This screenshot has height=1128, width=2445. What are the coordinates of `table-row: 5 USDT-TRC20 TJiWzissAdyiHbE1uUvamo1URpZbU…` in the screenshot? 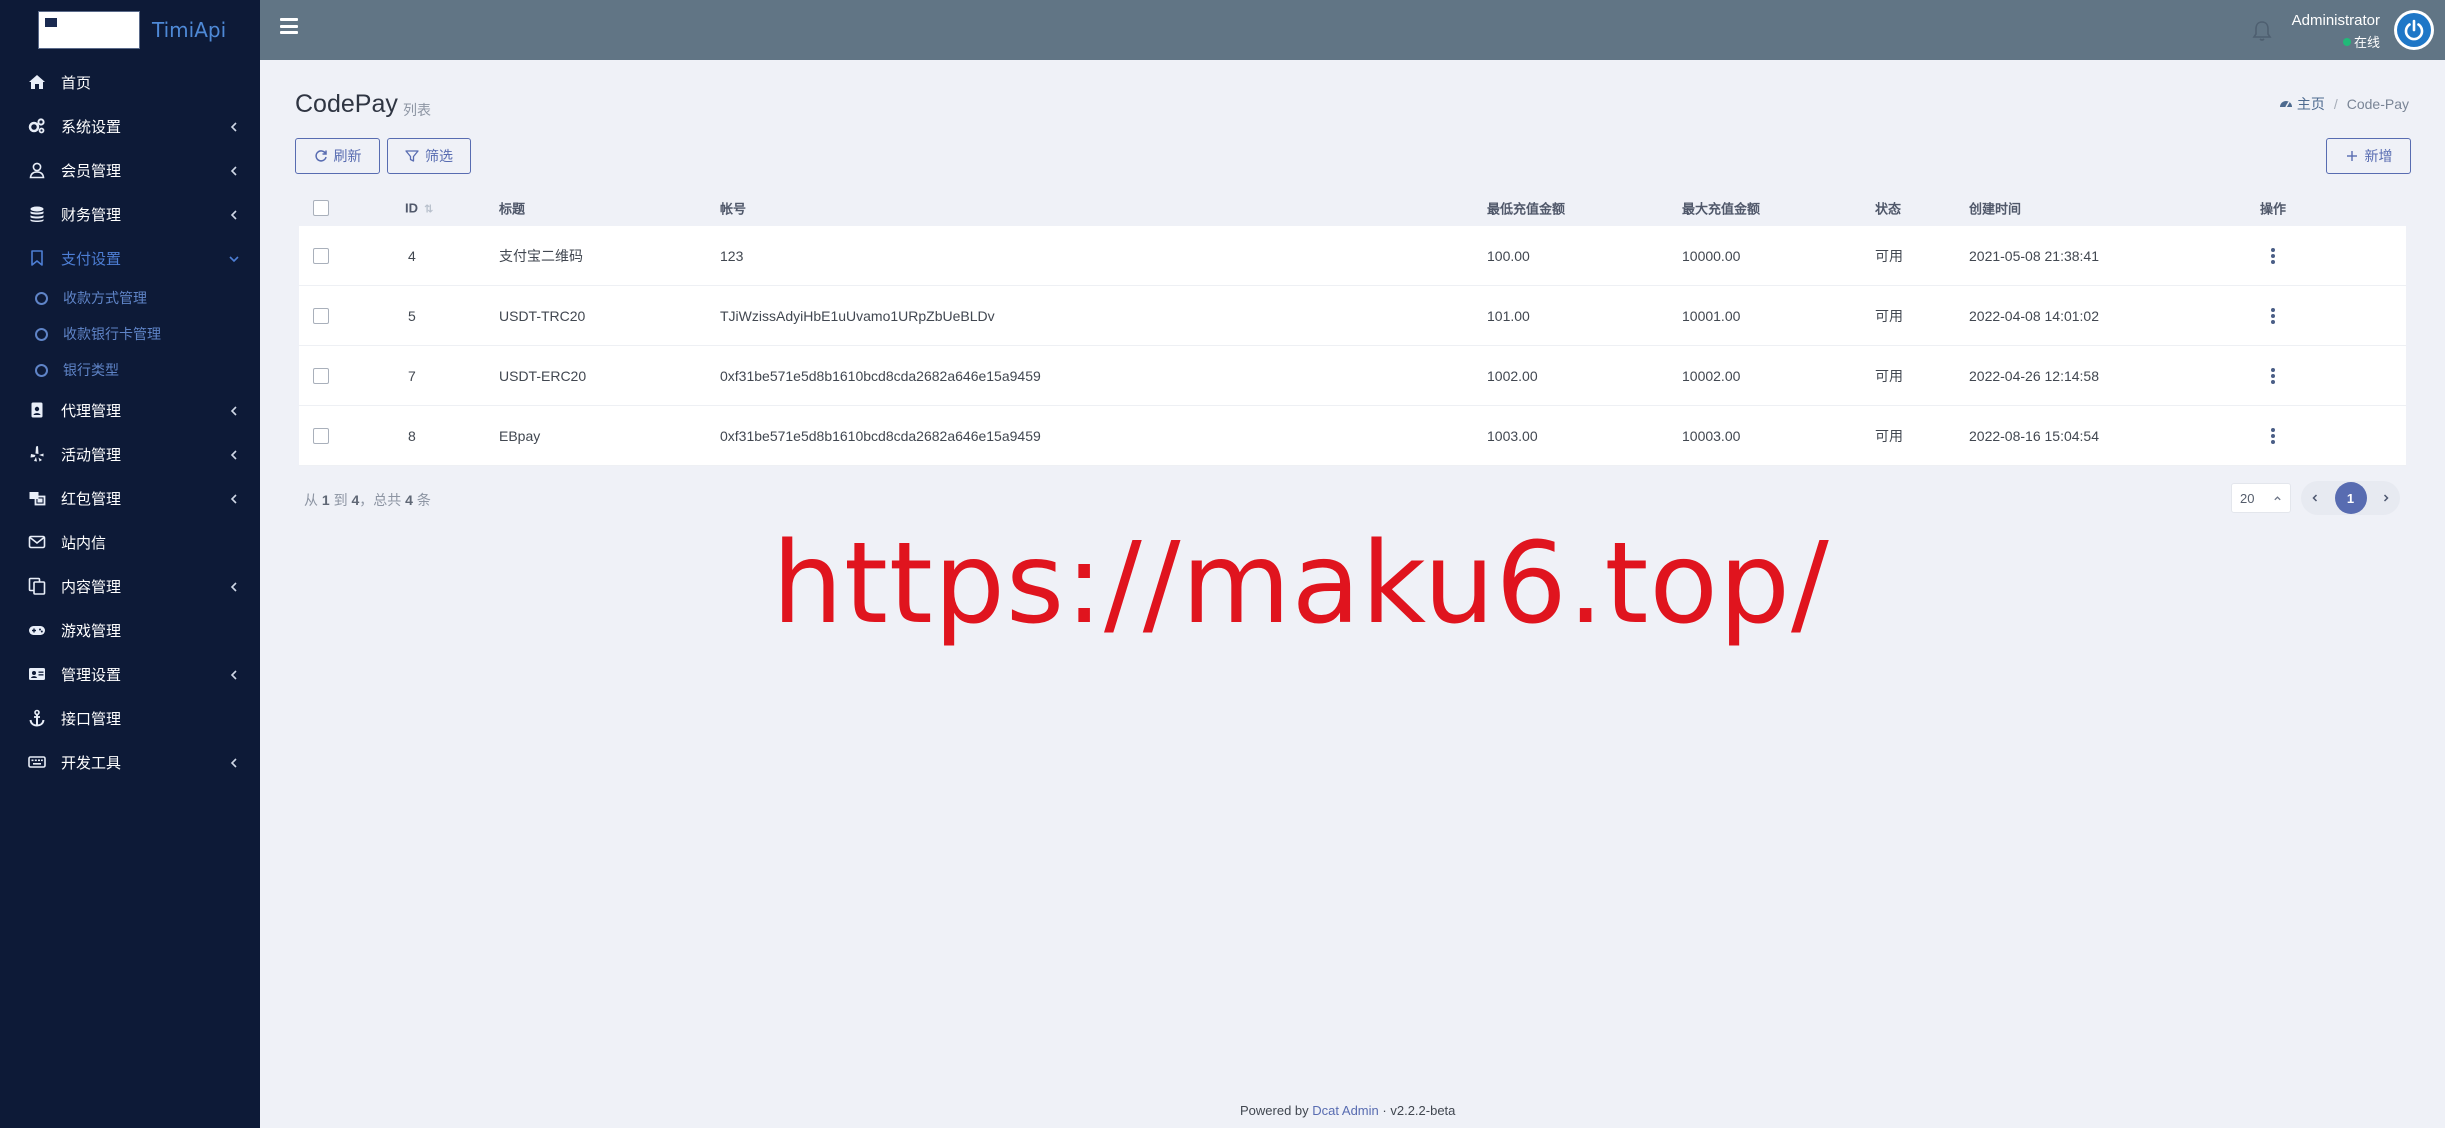 It's located at (1352, 316).